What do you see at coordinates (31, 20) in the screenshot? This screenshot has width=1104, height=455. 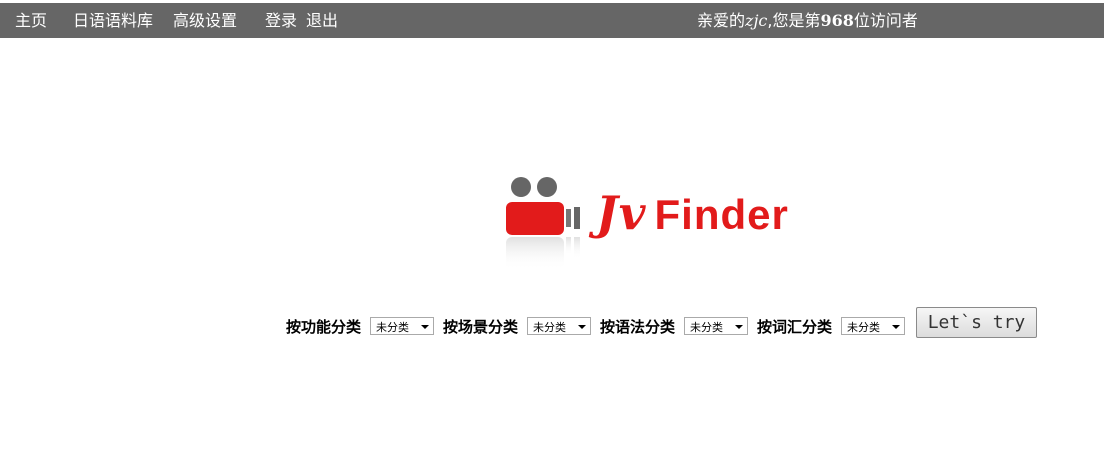 I see `nav-home-link: 主页` at bounding box center [31, 20].